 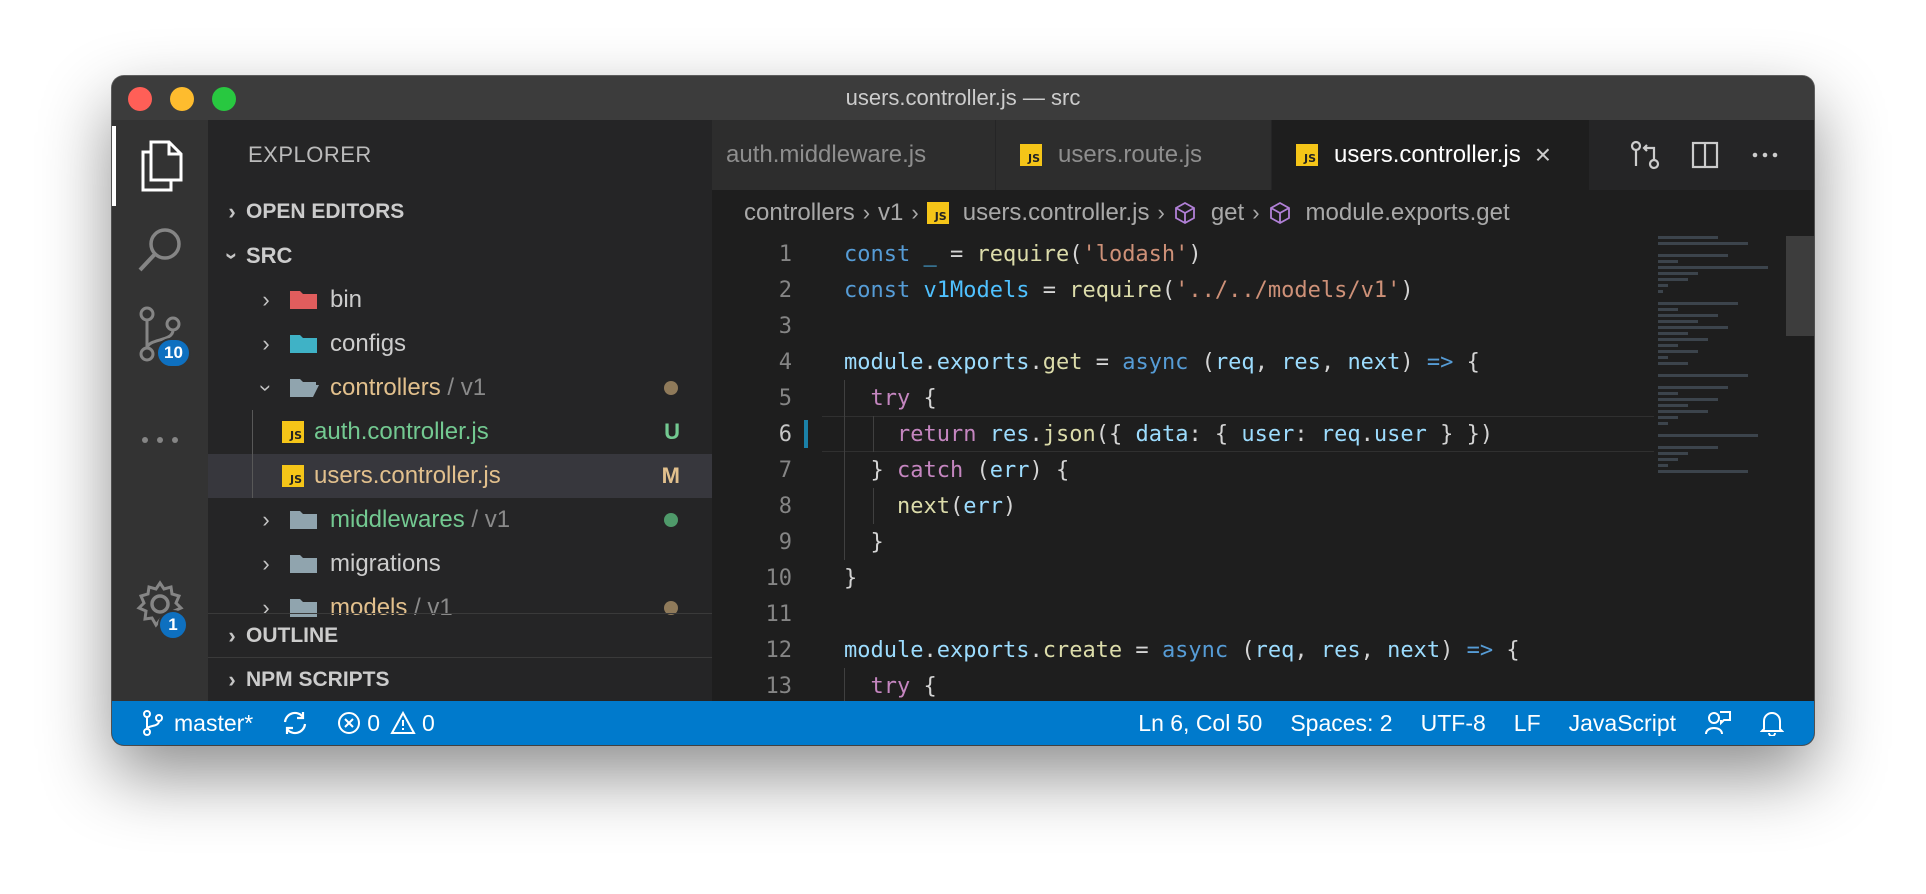 I want to click on eol-status: LF, so click(x=1527, y=723).